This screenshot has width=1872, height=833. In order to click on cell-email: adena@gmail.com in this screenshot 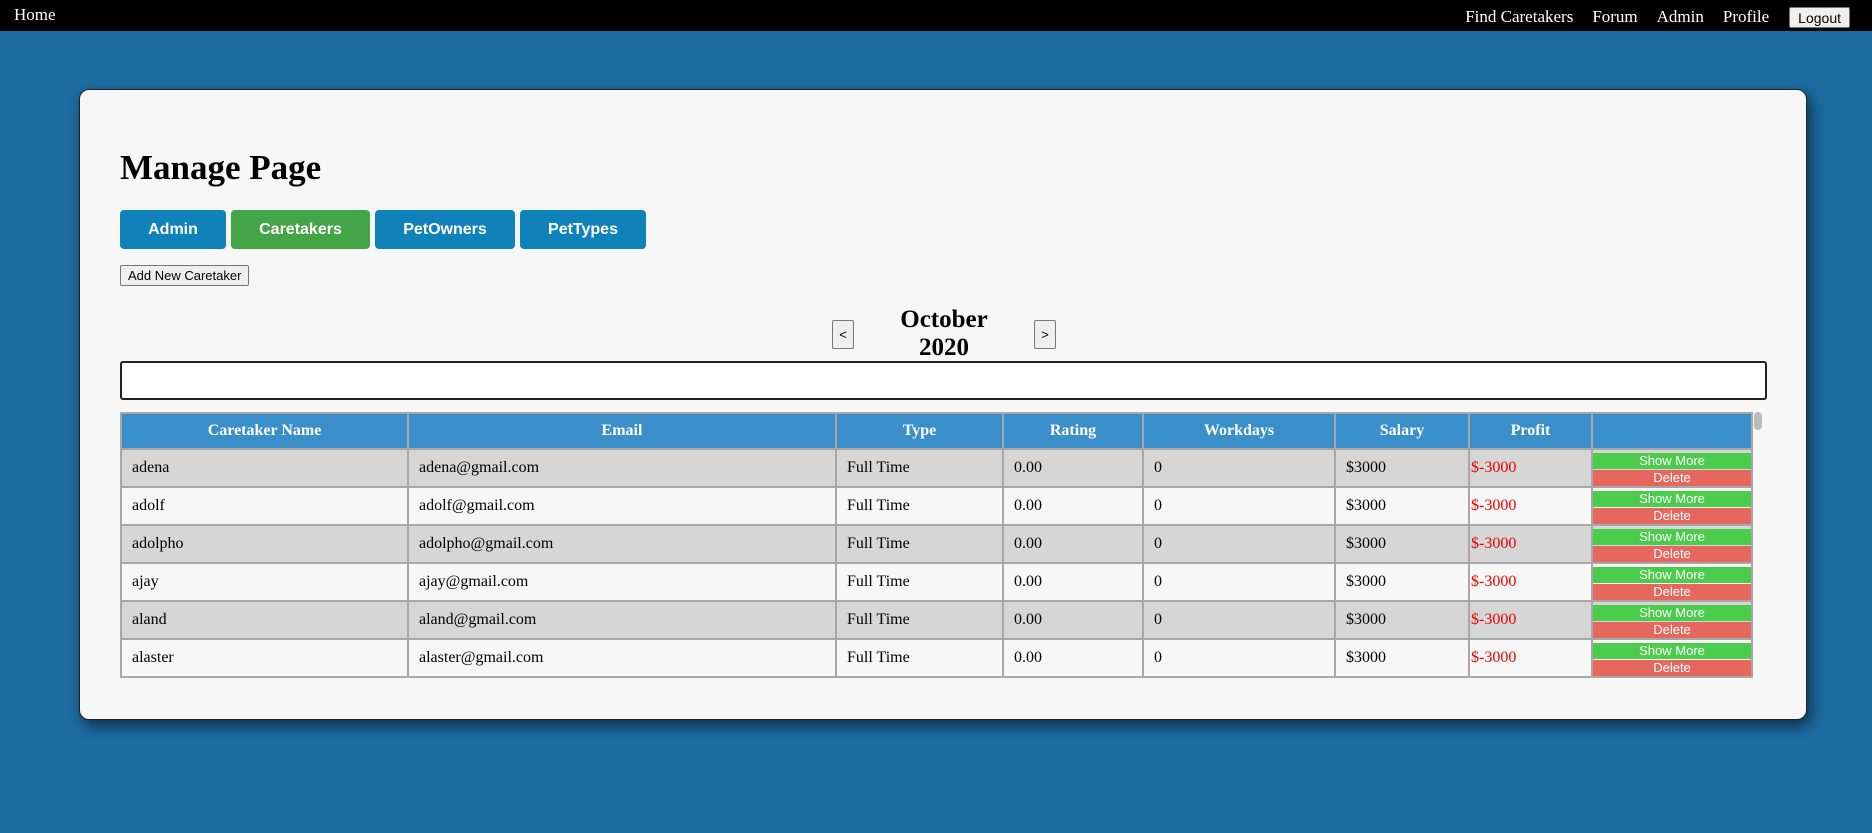, I will do `click(622, 468)`.